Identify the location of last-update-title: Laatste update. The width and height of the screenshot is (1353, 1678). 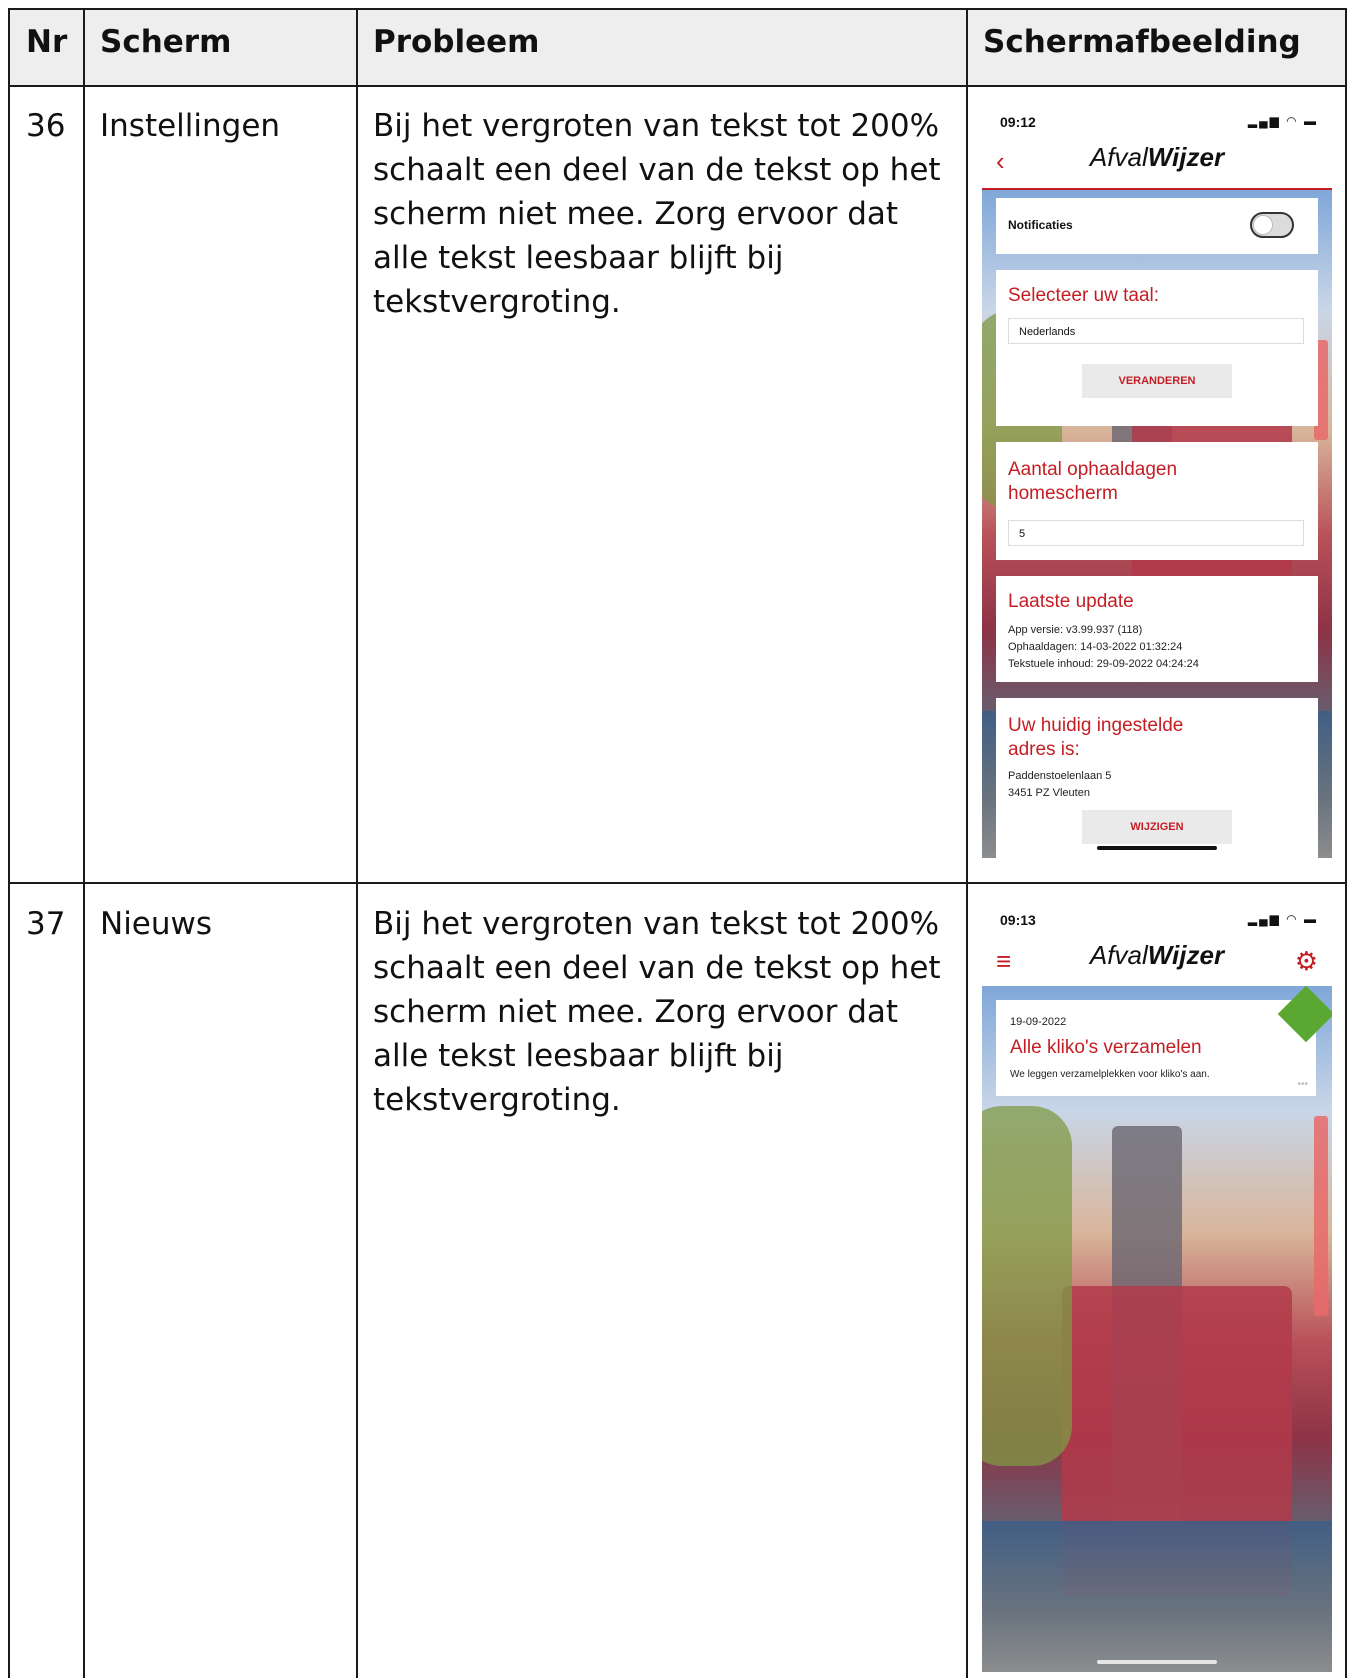
(1071, 601).